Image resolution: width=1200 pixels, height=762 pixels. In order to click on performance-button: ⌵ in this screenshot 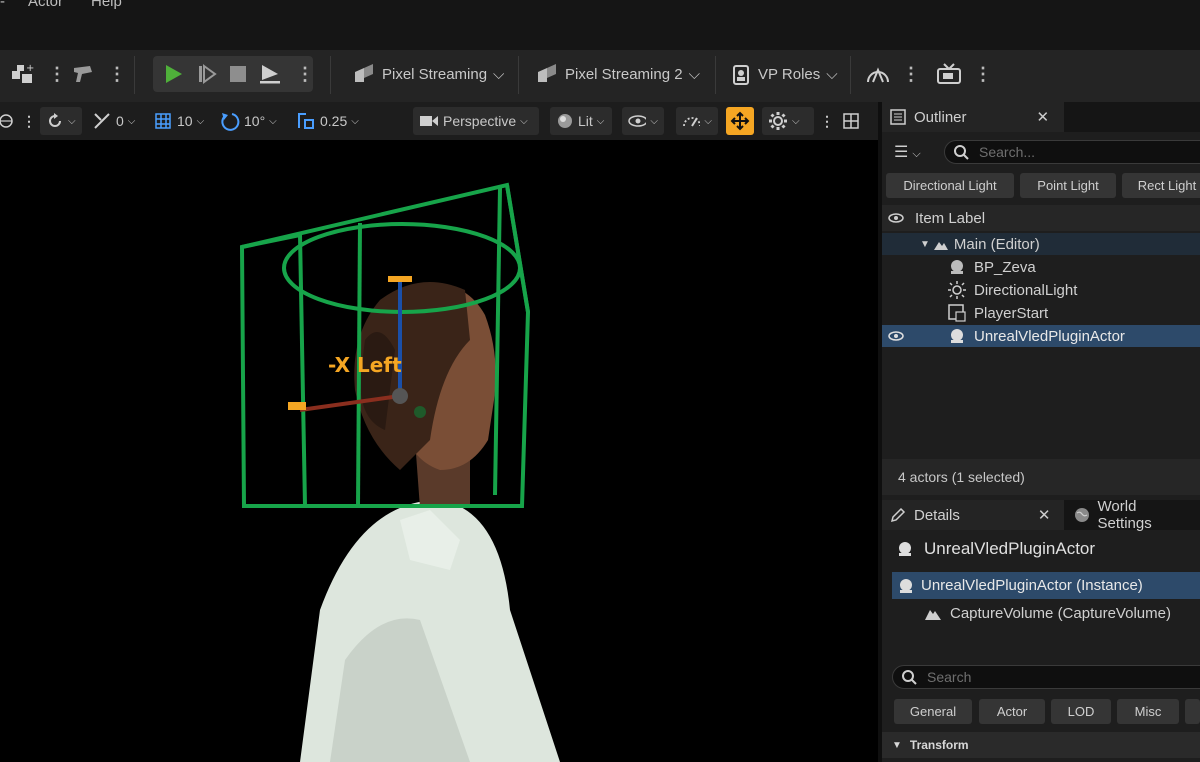, I will do `click(697, 121)`.